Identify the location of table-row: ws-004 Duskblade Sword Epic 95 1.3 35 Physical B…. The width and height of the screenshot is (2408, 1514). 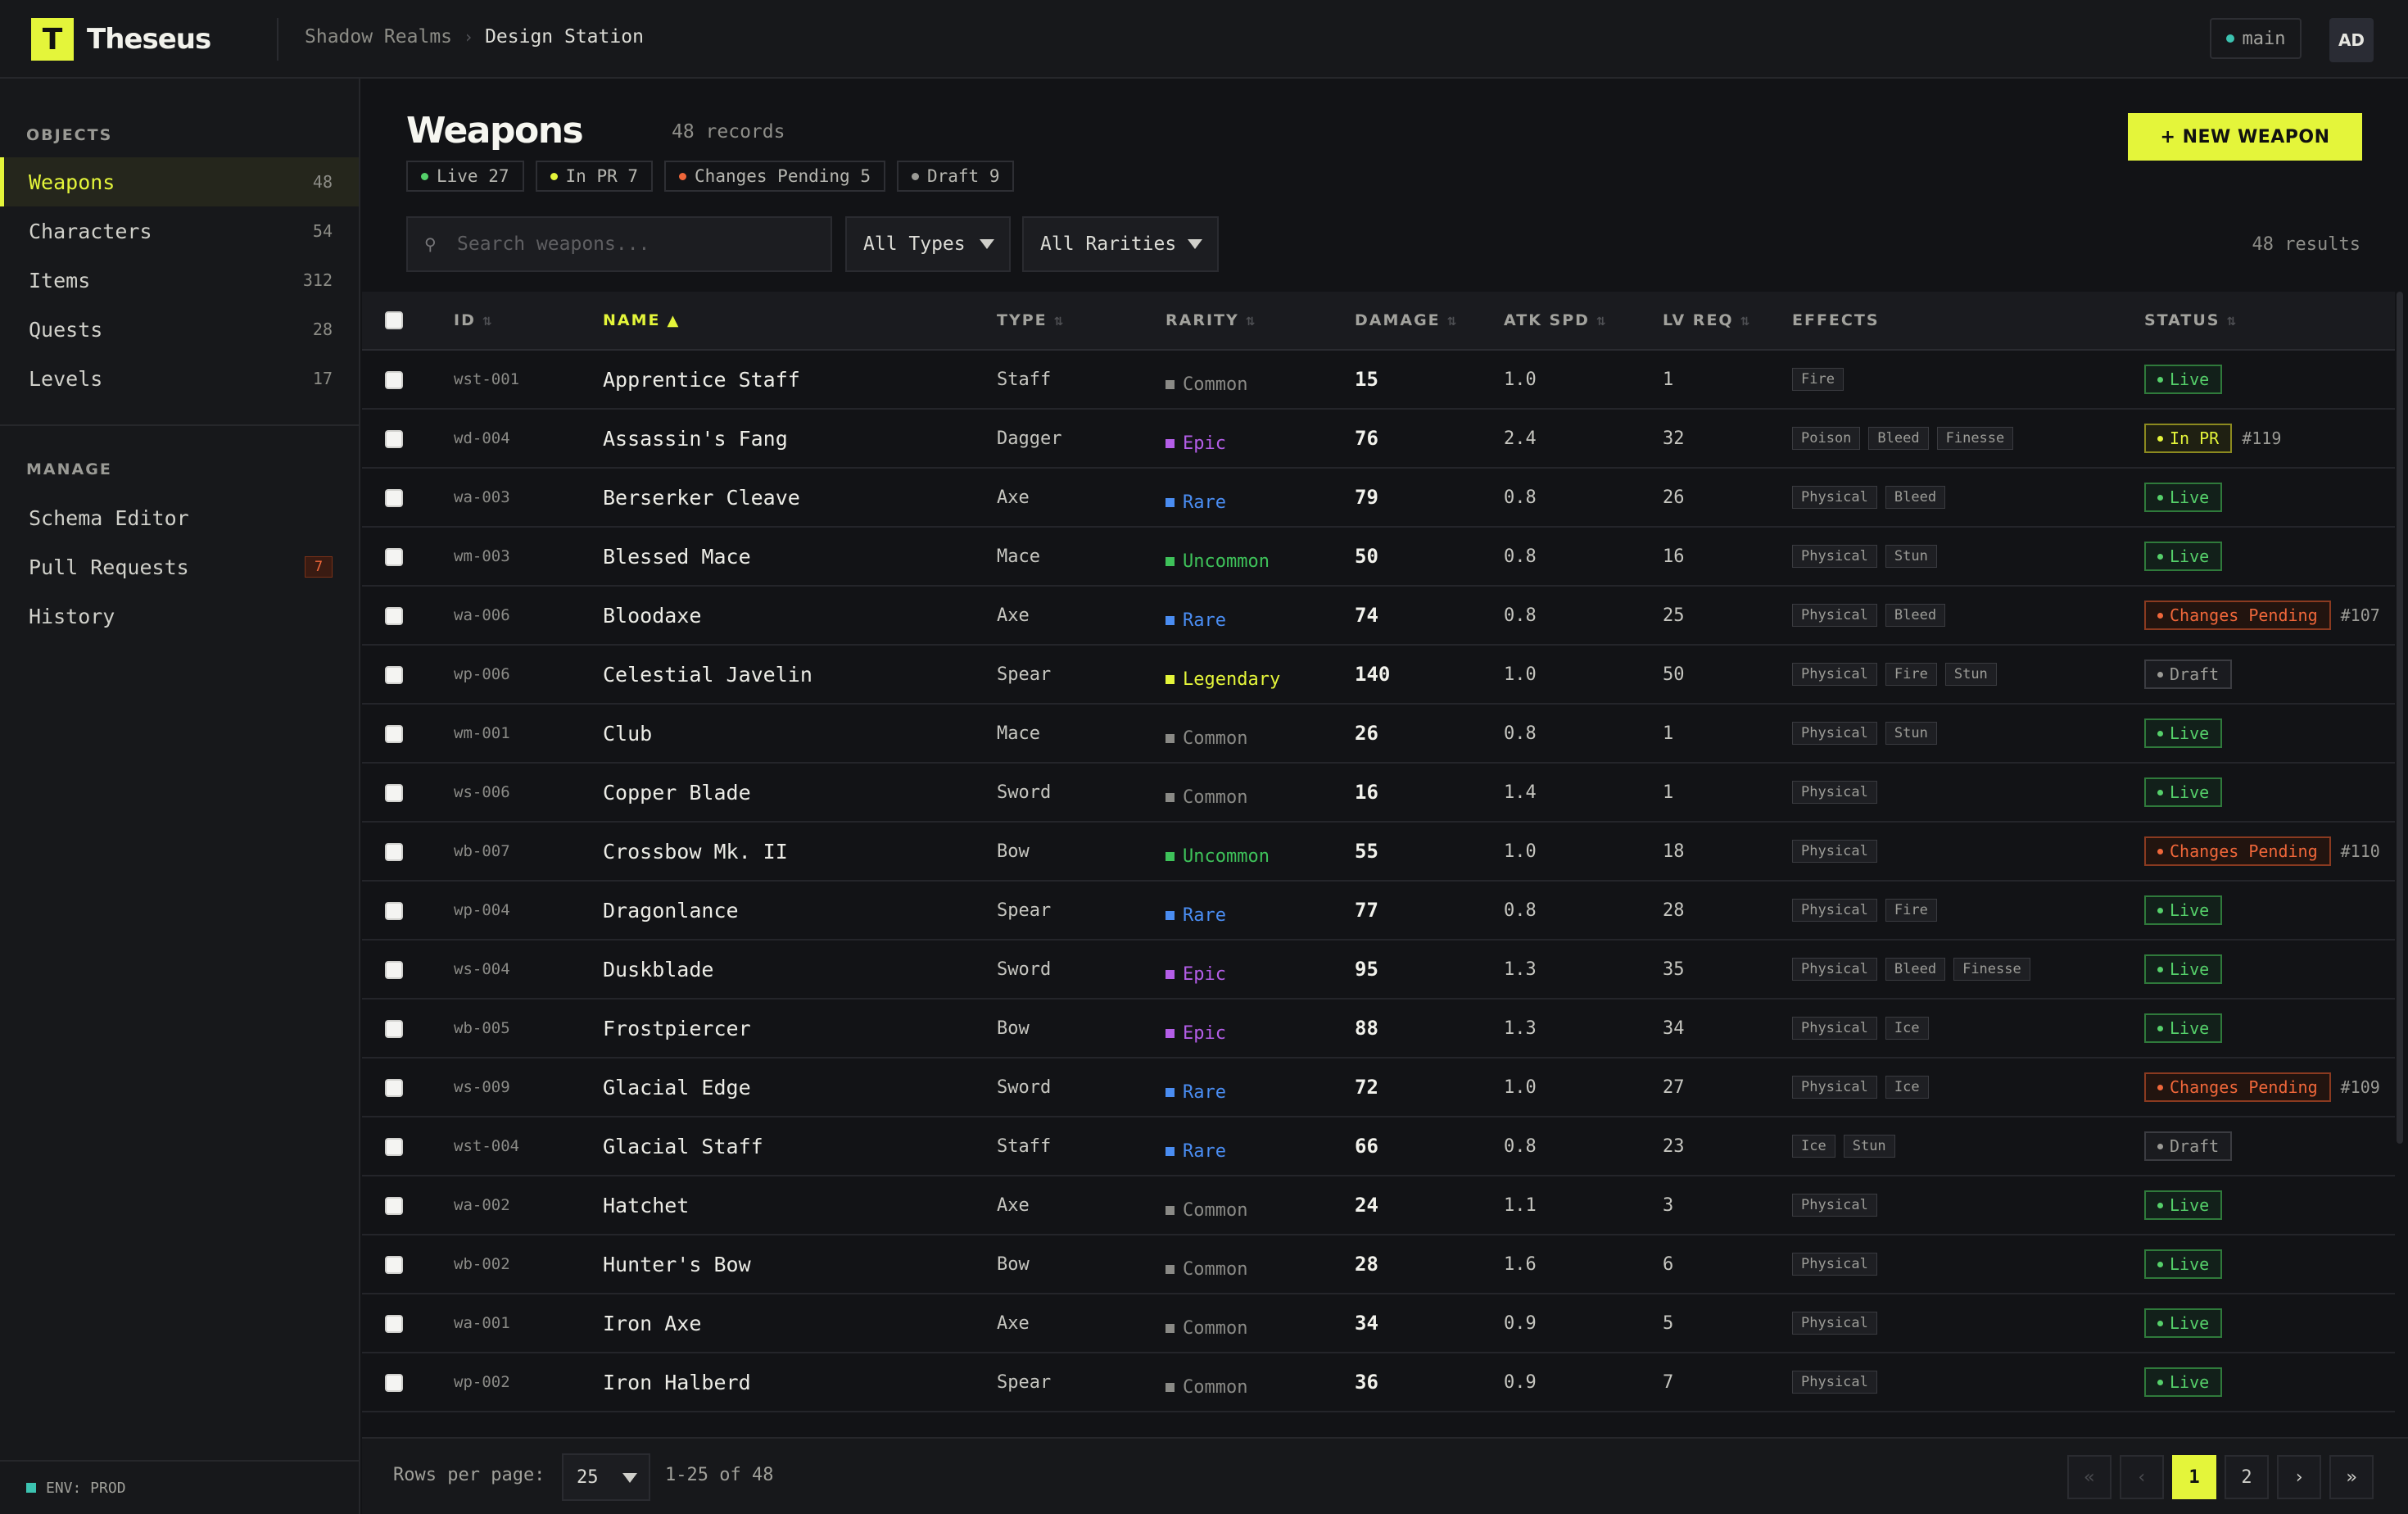
(1378, 970).